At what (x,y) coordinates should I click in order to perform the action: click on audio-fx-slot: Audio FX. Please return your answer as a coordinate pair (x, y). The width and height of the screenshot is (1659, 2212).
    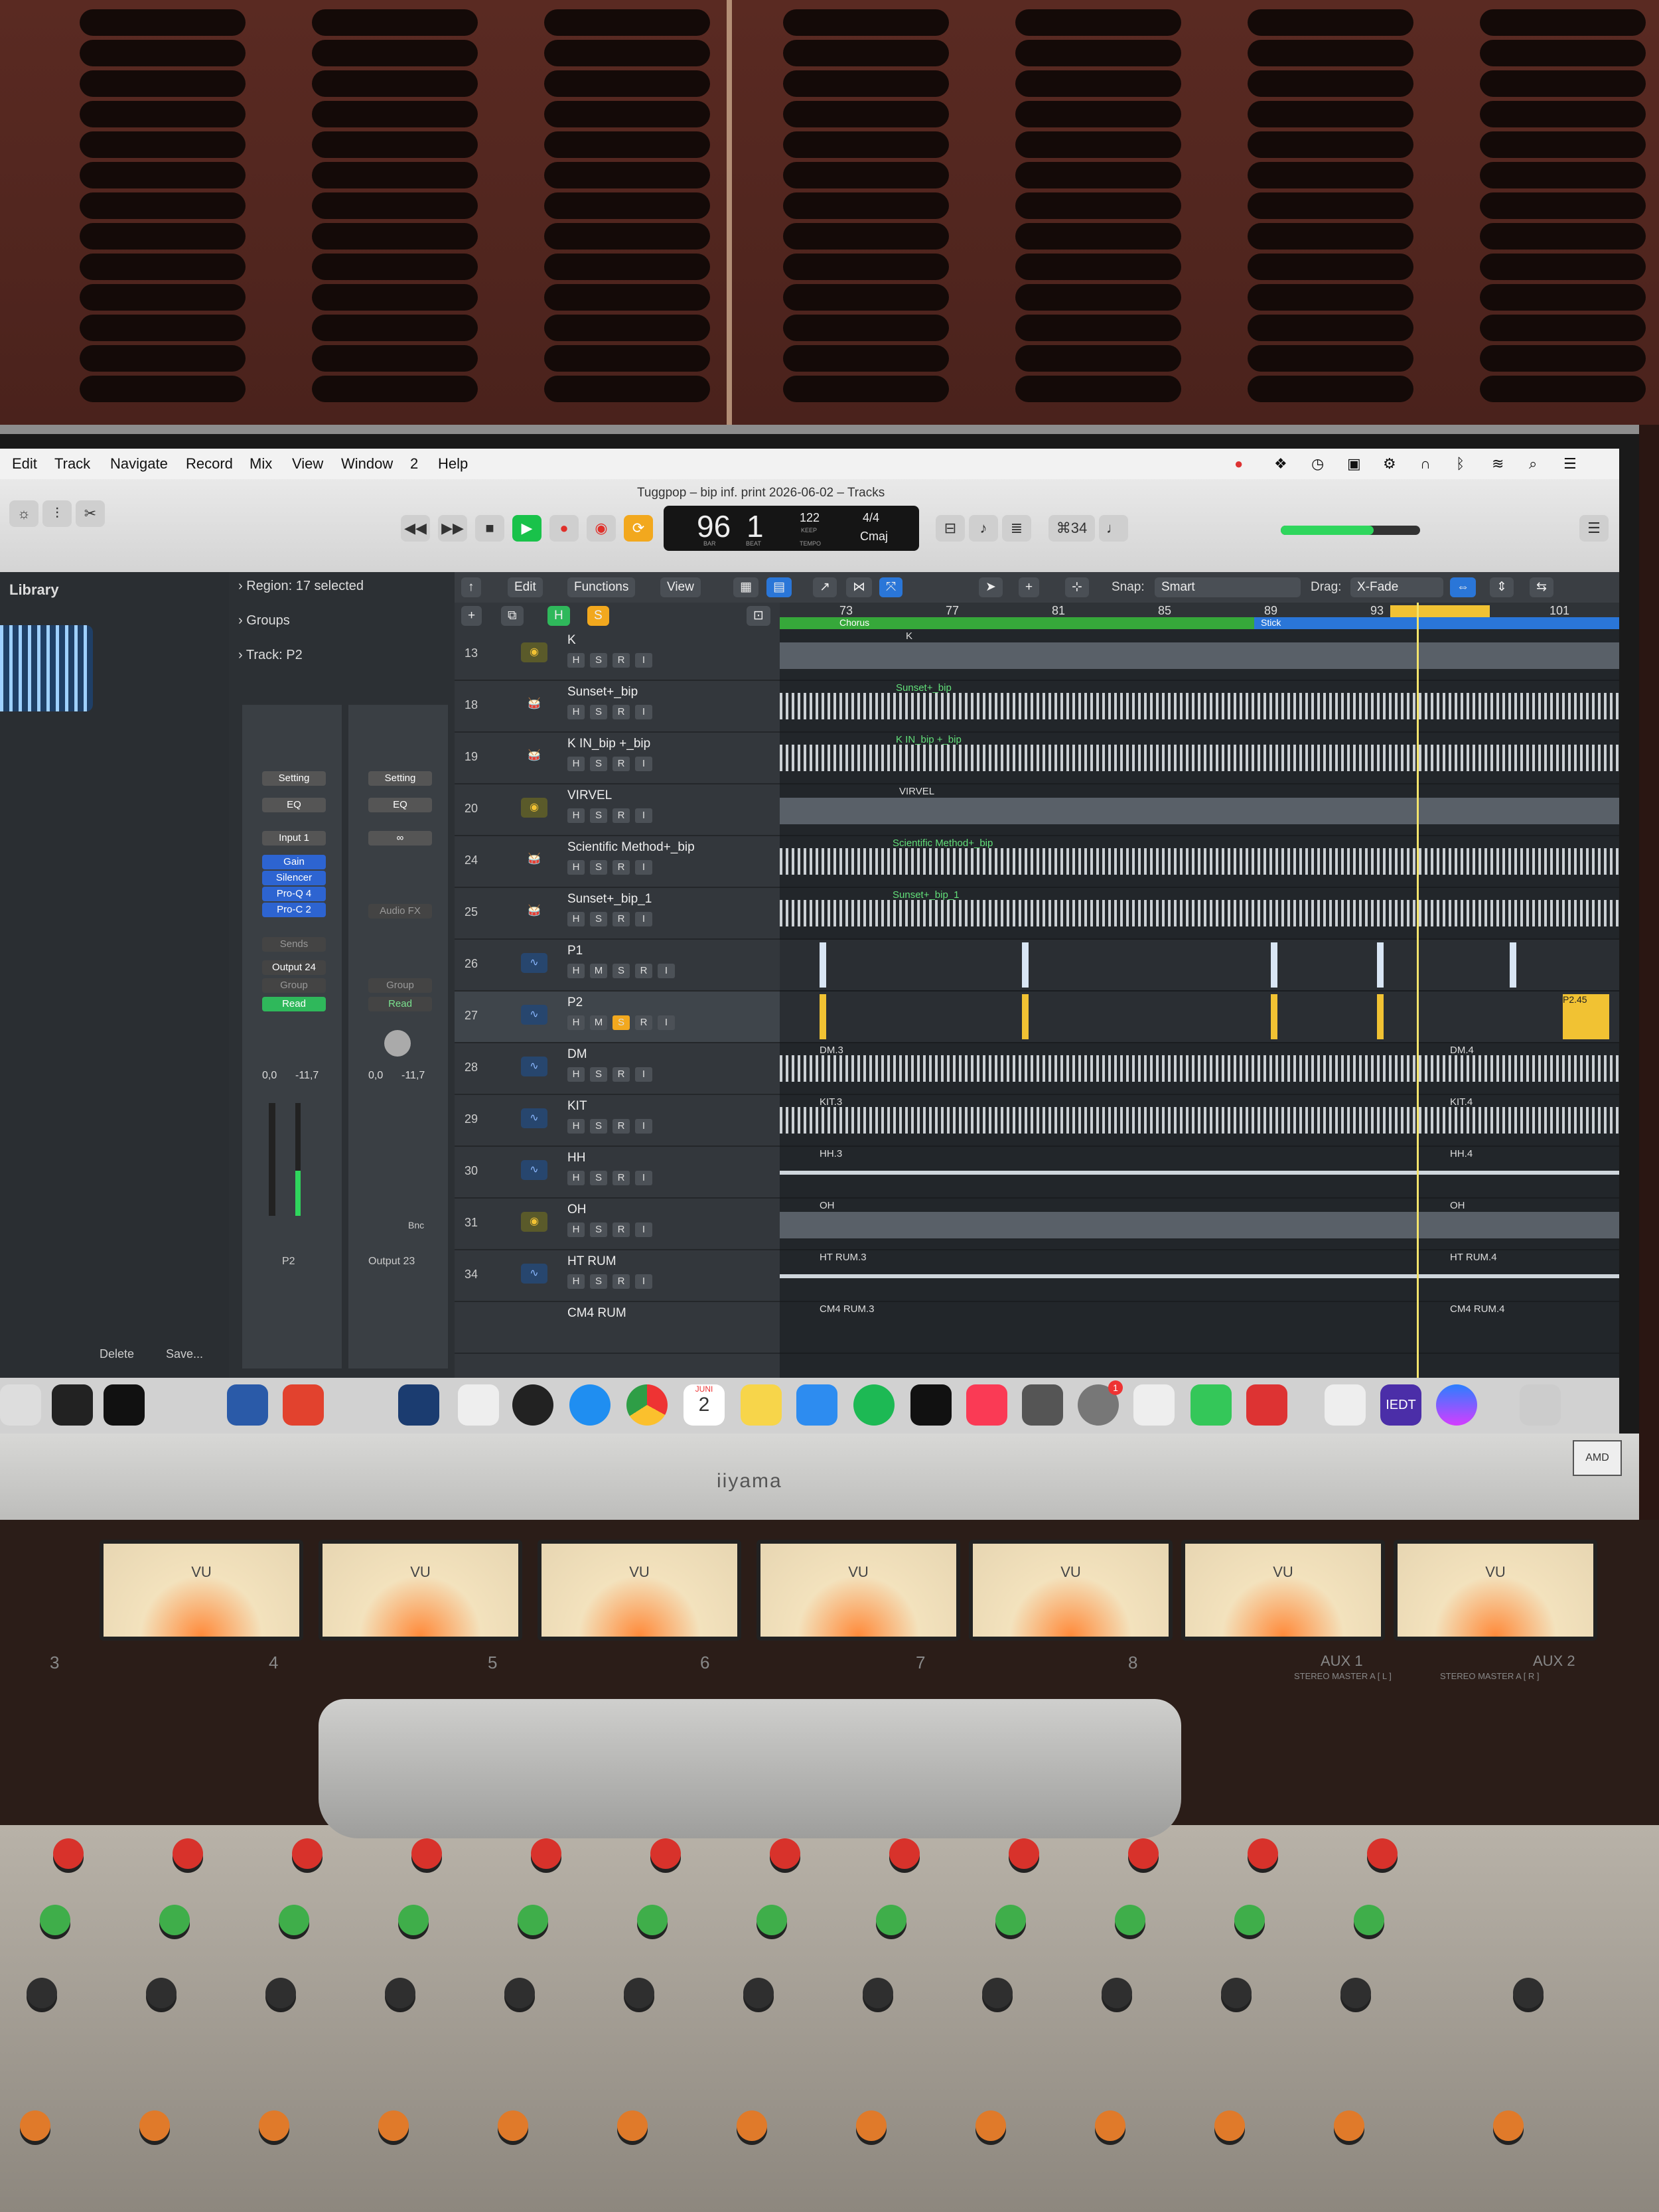
    Looking at the image, I should click on (400, 912).